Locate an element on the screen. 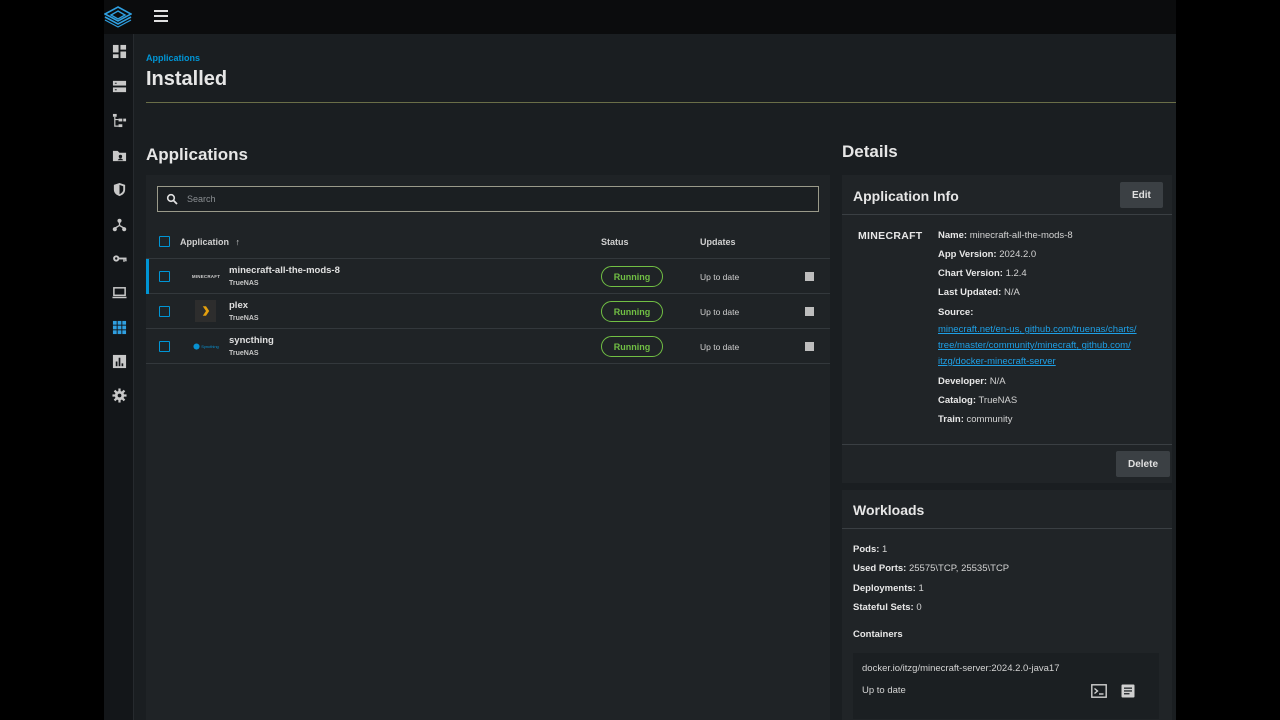 The width and height of the screenshot is (1280, 720). info-name: Name: minecraft-all-the-mods-8 is located at coordinates (1005, 235).